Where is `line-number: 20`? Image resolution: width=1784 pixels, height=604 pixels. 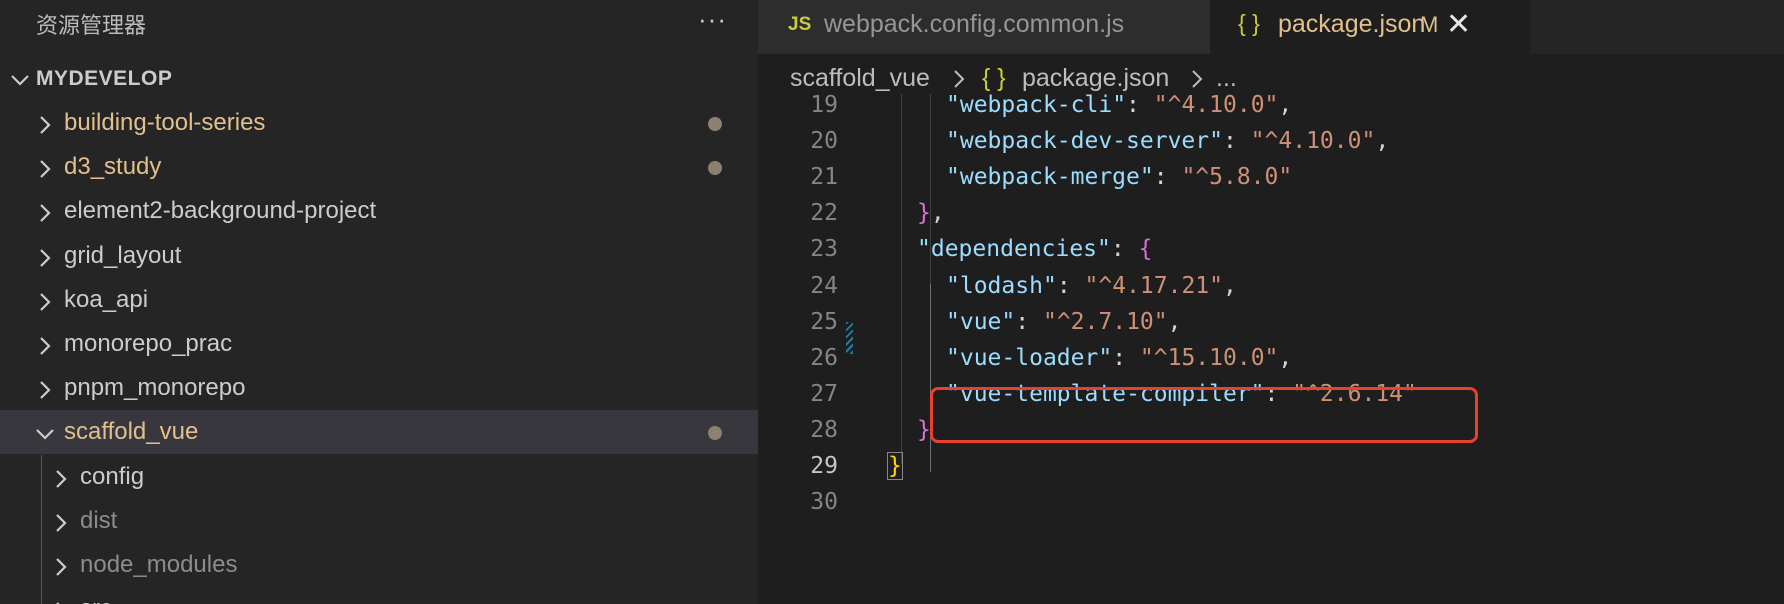 line-number: 20 is located at coordinates (824, 141).